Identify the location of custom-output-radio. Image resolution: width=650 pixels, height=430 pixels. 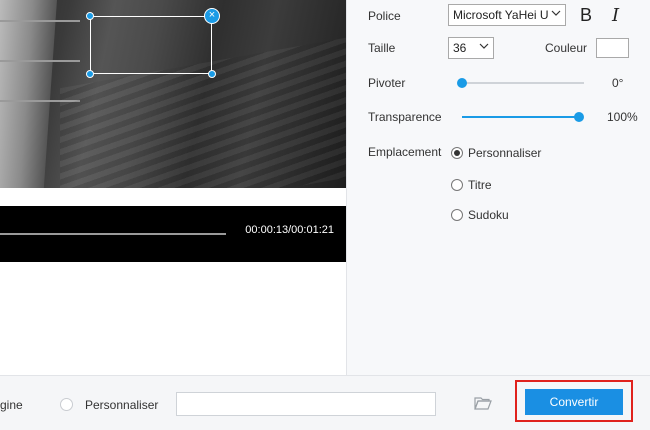
(66, 404).